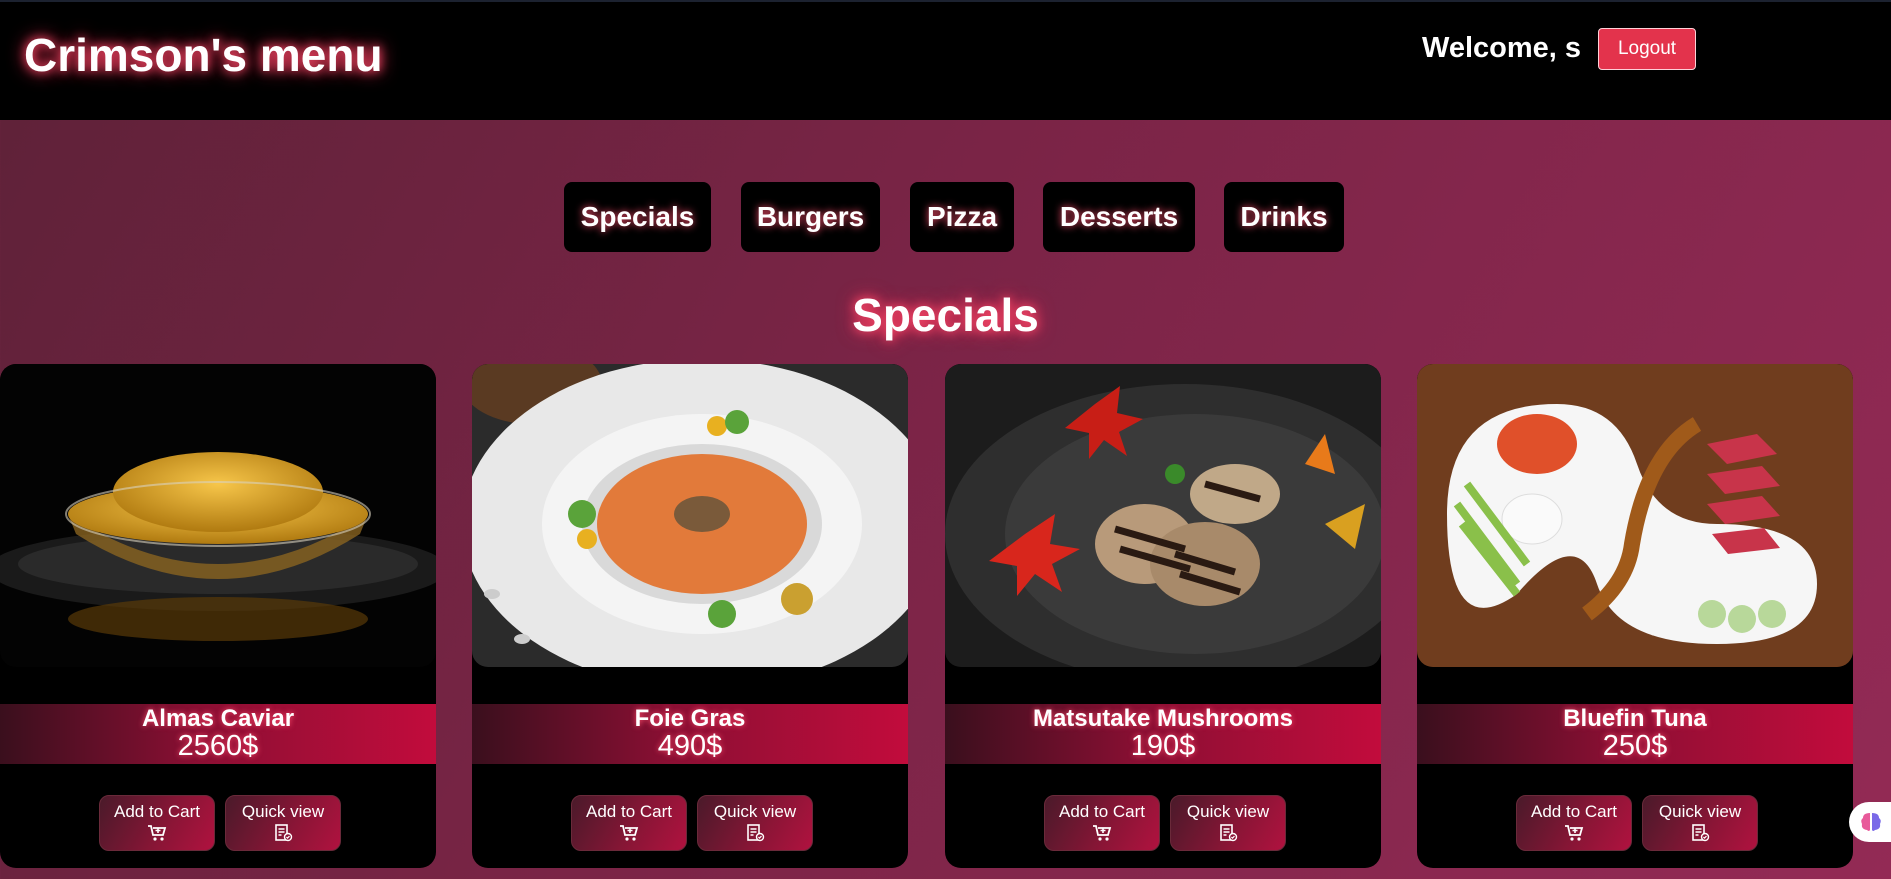 Image resolution: width=1891 pixels, height=879 pixels. What do you see at coordinates (1502, 48) in the screenshot?
I see `welcome-text: Welcome, s` at bounding box center [1502, 48].